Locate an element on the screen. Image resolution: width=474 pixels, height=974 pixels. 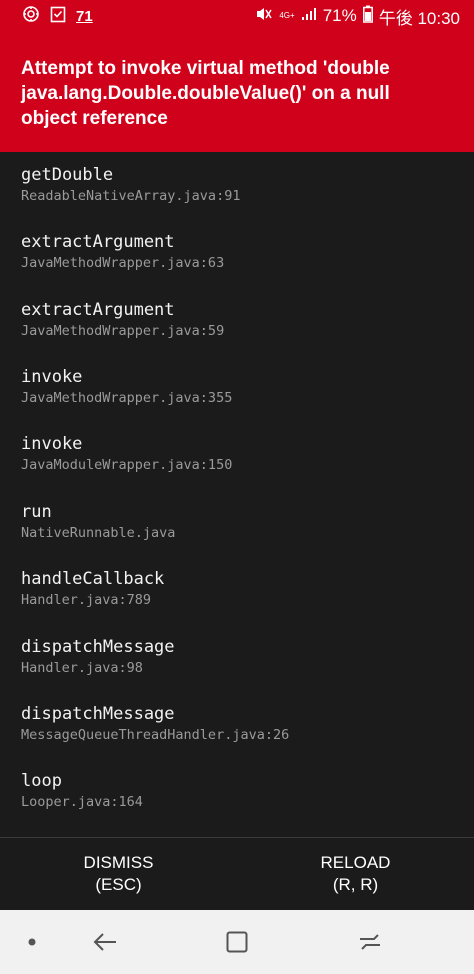
battery-percent: 71% is located at coordinates (339, 15).